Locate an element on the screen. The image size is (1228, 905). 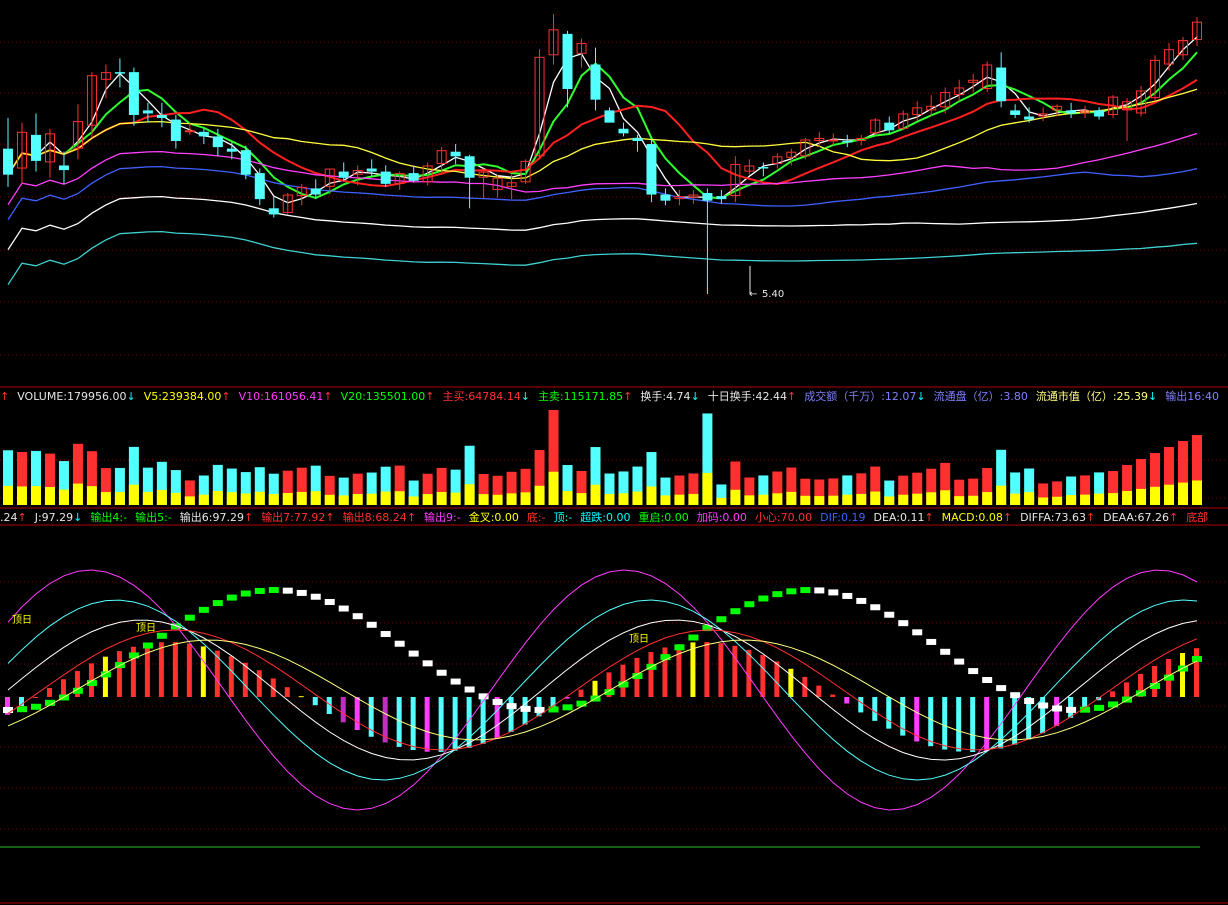
ind-value: J:97.29 is located at coordinates (54, 517).